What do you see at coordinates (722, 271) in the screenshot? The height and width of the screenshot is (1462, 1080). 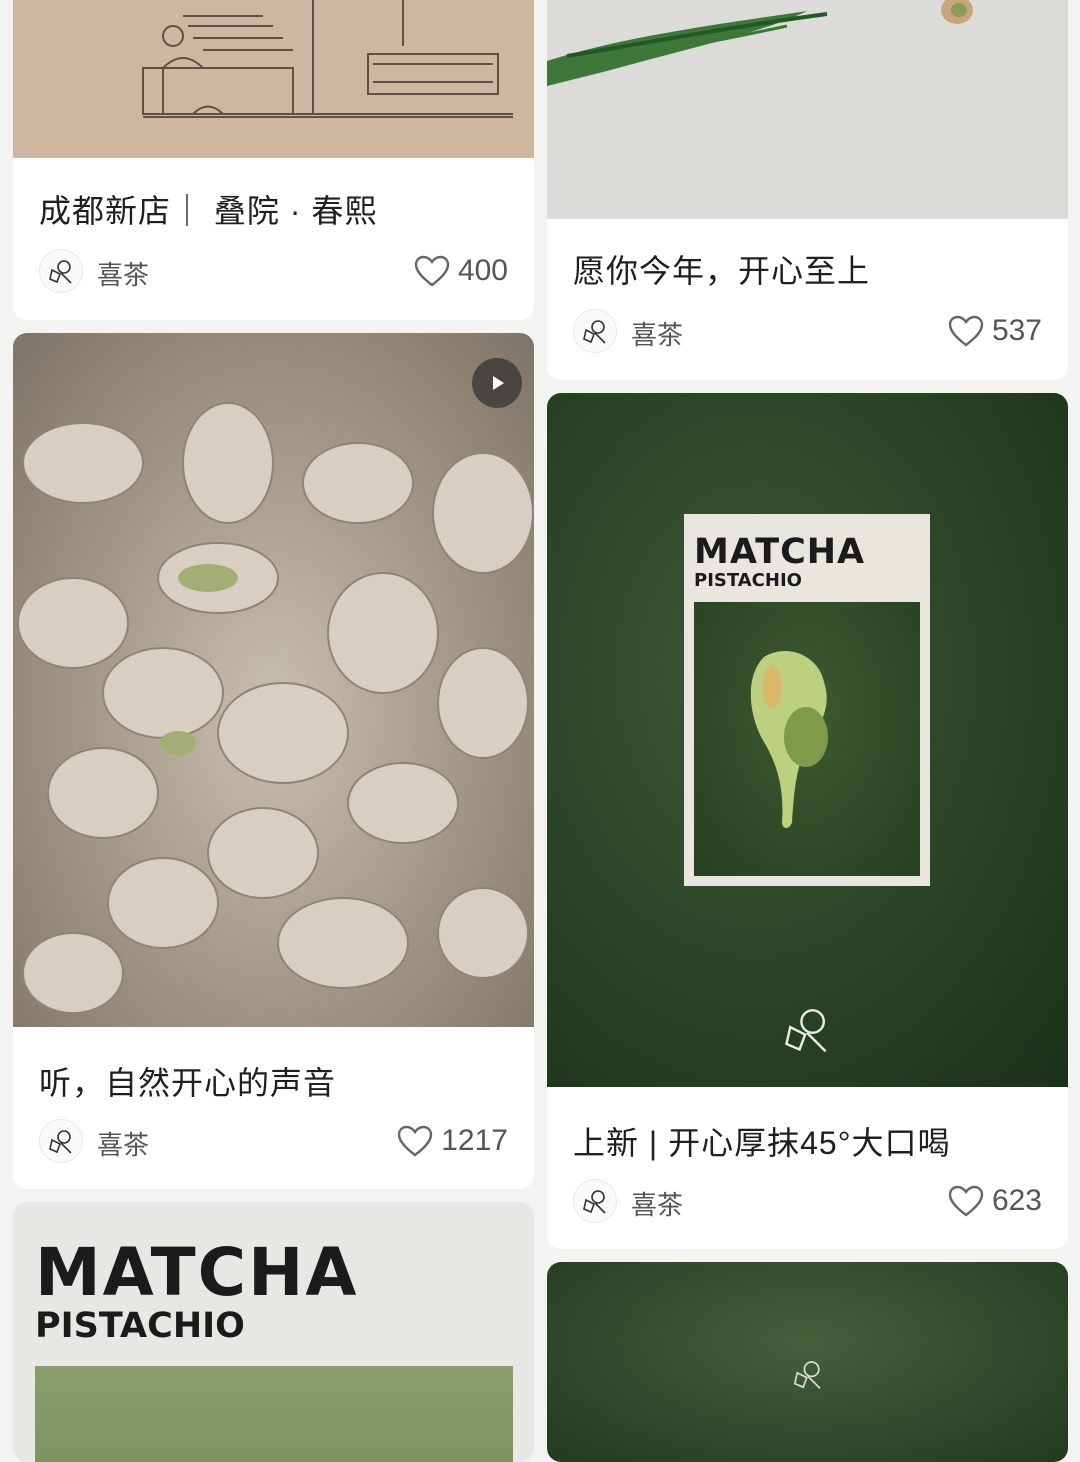 I see `card-title: 愿你今年，开心至上` at bounding box center [722, 271].